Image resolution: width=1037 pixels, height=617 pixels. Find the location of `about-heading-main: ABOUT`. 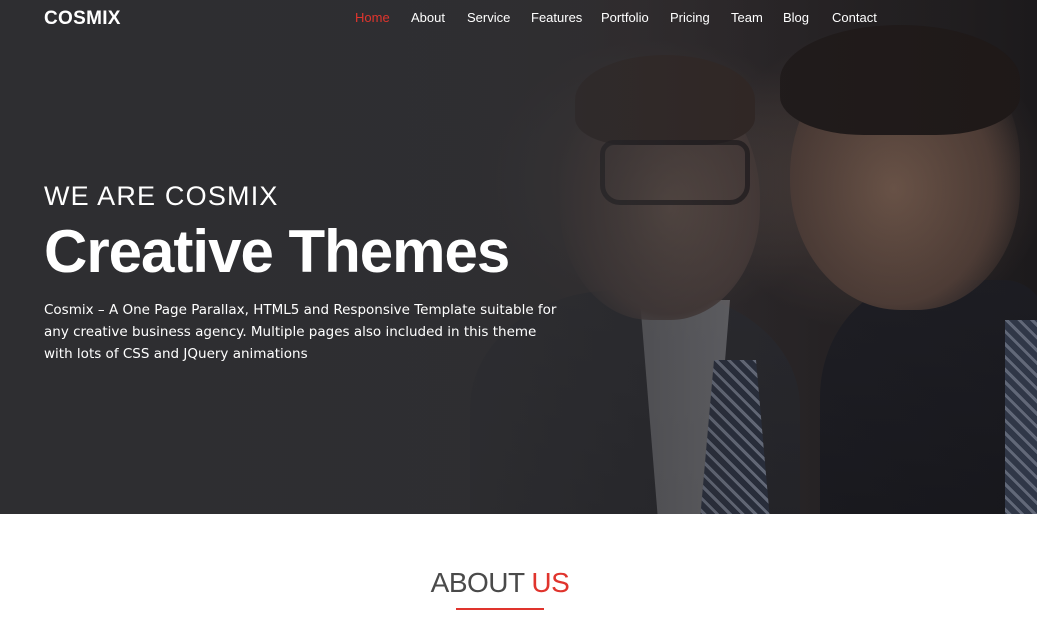

about-heading-main: ABOUT is located at coordinates (477, 582).